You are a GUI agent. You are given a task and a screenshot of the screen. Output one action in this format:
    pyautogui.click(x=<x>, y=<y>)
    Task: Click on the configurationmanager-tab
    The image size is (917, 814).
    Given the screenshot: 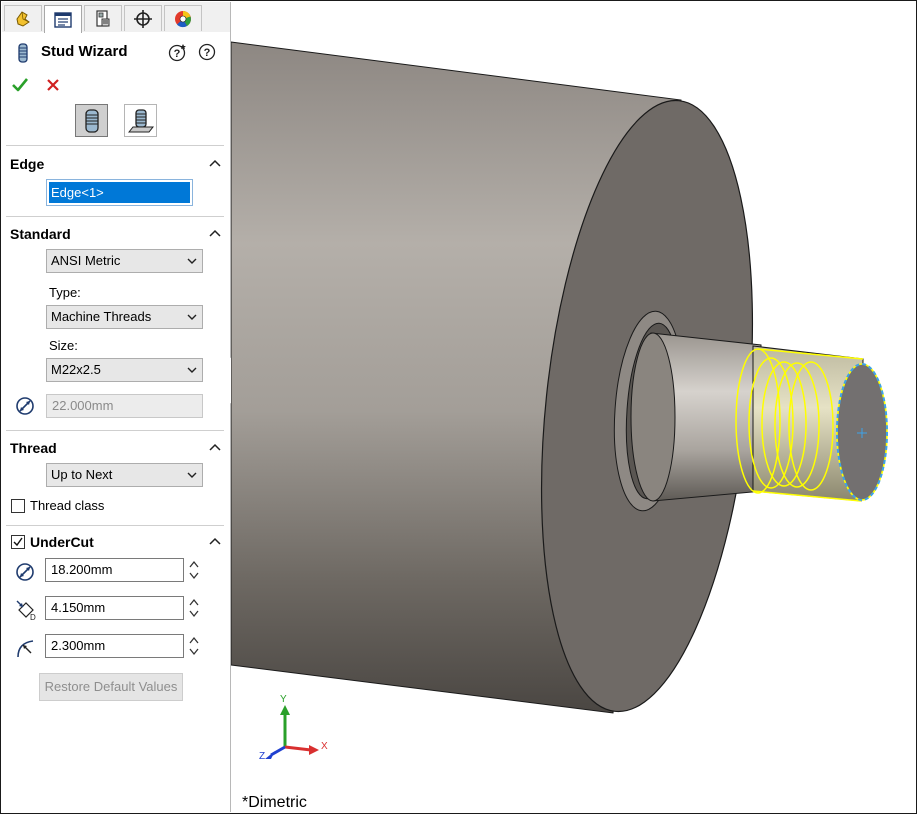 What is the action you would take?
    pyautogui.click(x=103, y=18)
    